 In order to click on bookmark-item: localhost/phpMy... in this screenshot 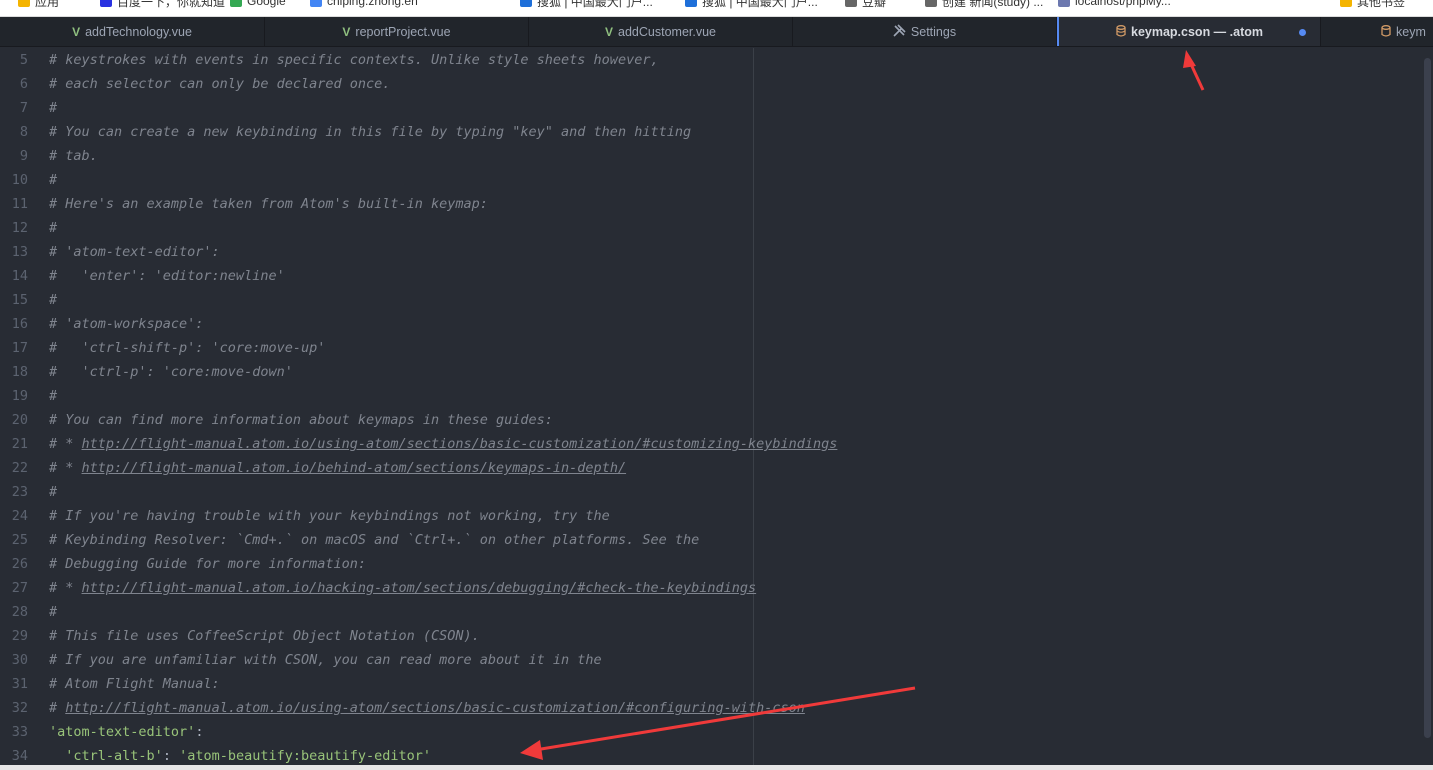, I will do `click(1114, 4)`.